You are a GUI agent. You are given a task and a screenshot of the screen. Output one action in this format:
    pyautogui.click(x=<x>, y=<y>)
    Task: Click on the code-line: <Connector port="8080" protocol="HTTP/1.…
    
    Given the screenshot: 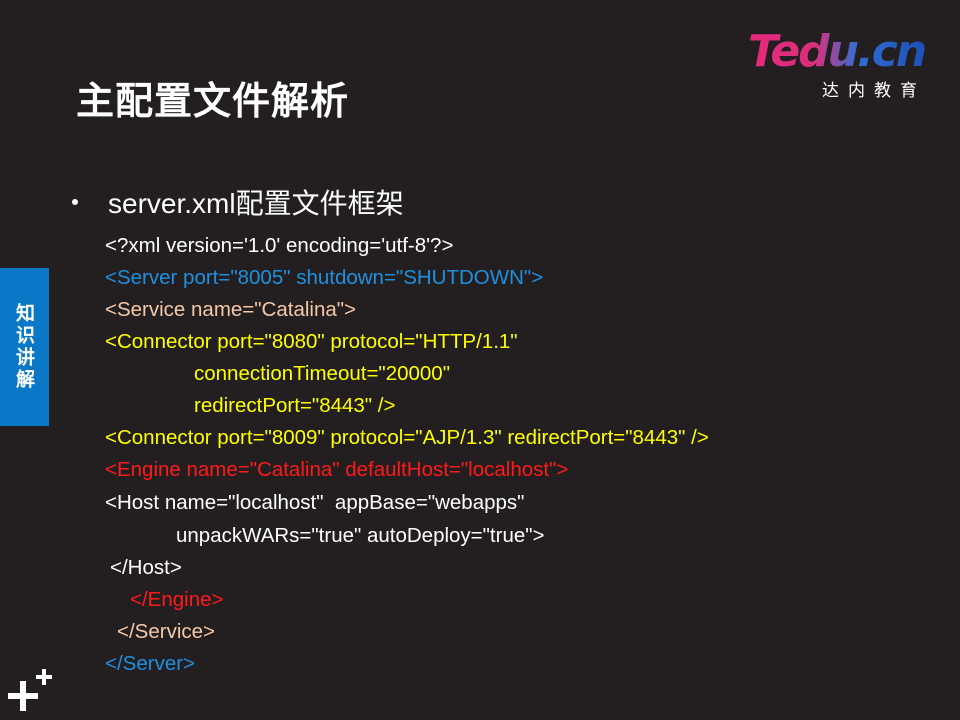 What is the action you would take?
    pyautogui.click(x=311, y=341)
    